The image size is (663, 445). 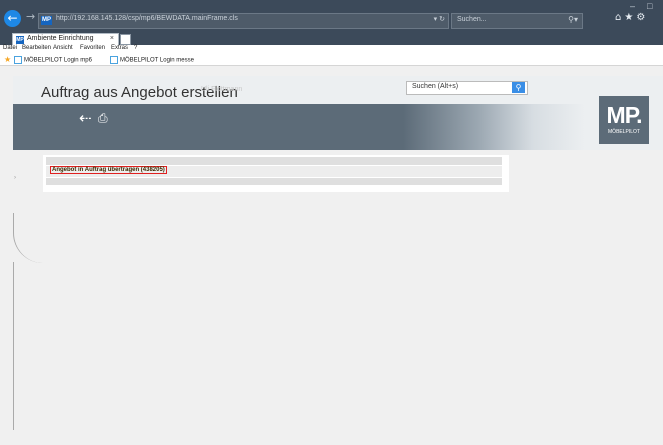 What do you see at coordinates (624, 115) in the screenshot?
I see `logo-mark: MP.` at bounding box center [624, 115].